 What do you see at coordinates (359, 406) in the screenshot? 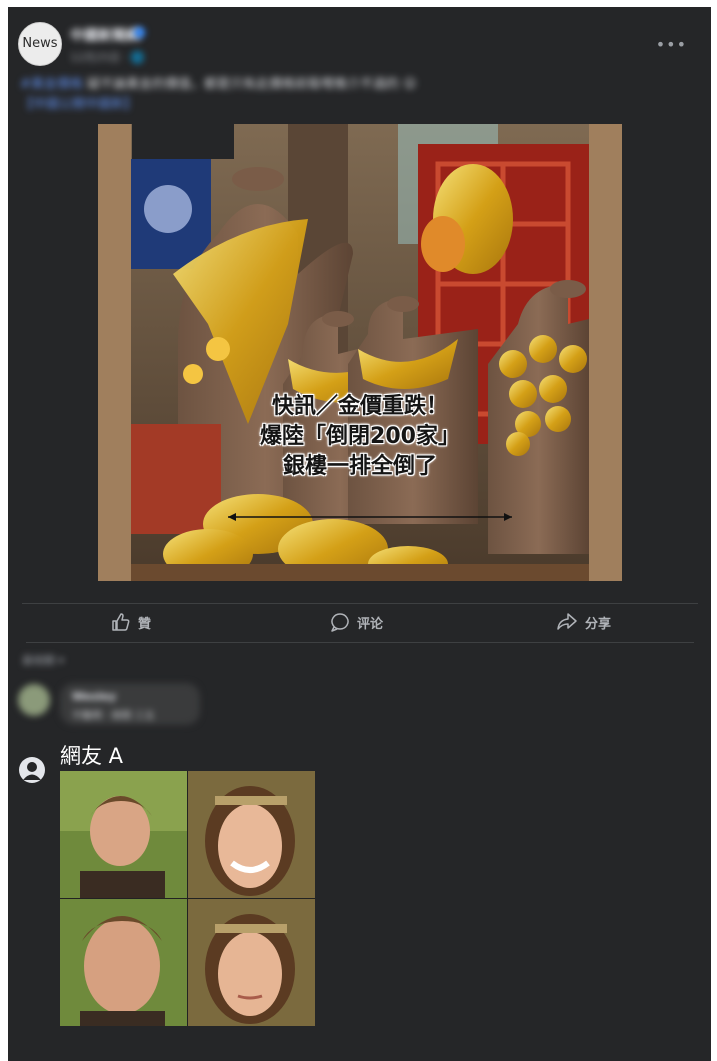
I see `headline-line-1: 快訊／金價重跌！` at bounding box center [359, 406].